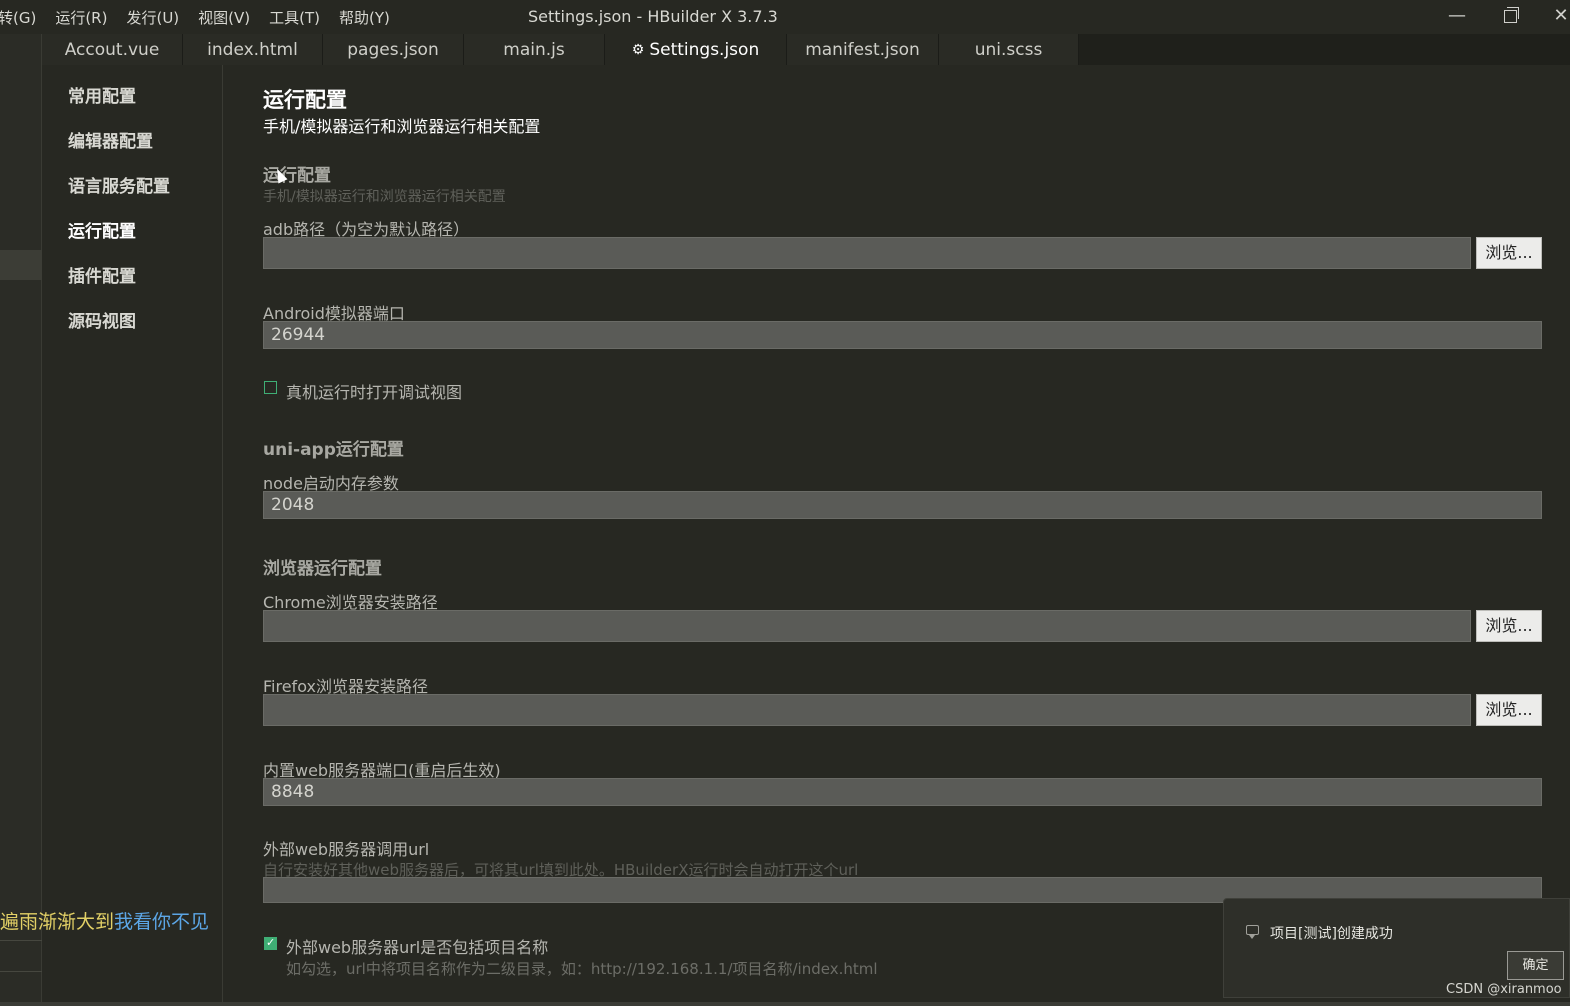 This screenshot has height=1006, width=1570. Describe the element at coordinates (653, 16) in the screenshot. I see `window-title: Settings.json - HBuilder X 3.7.3` at that location.